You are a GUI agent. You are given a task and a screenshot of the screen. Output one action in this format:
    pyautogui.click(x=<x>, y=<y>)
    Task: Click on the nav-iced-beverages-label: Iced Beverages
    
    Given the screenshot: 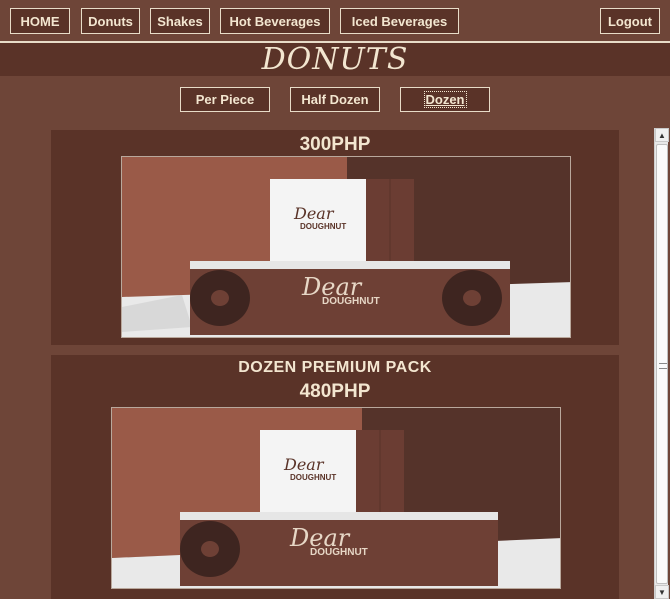 What is the action you would take?
    pyautogui.click(x=399, y=21)
    